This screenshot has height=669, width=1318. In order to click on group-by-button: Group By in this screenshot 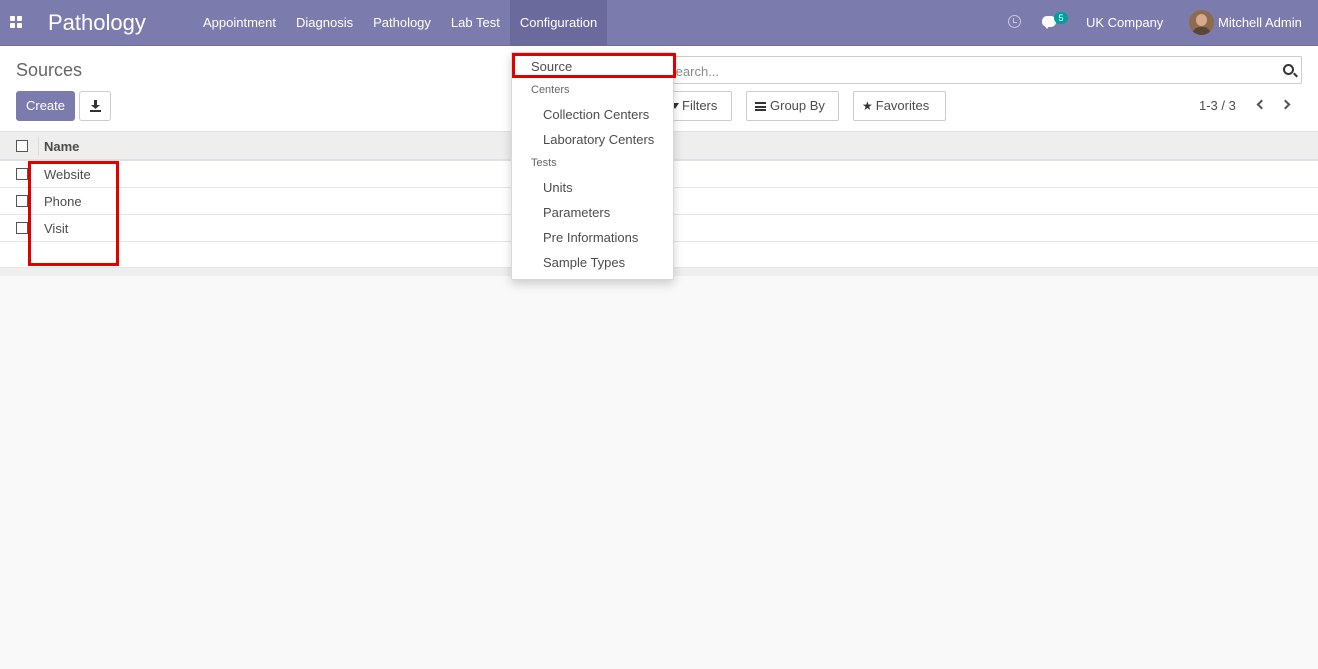, I will do `click(792, 106)`.